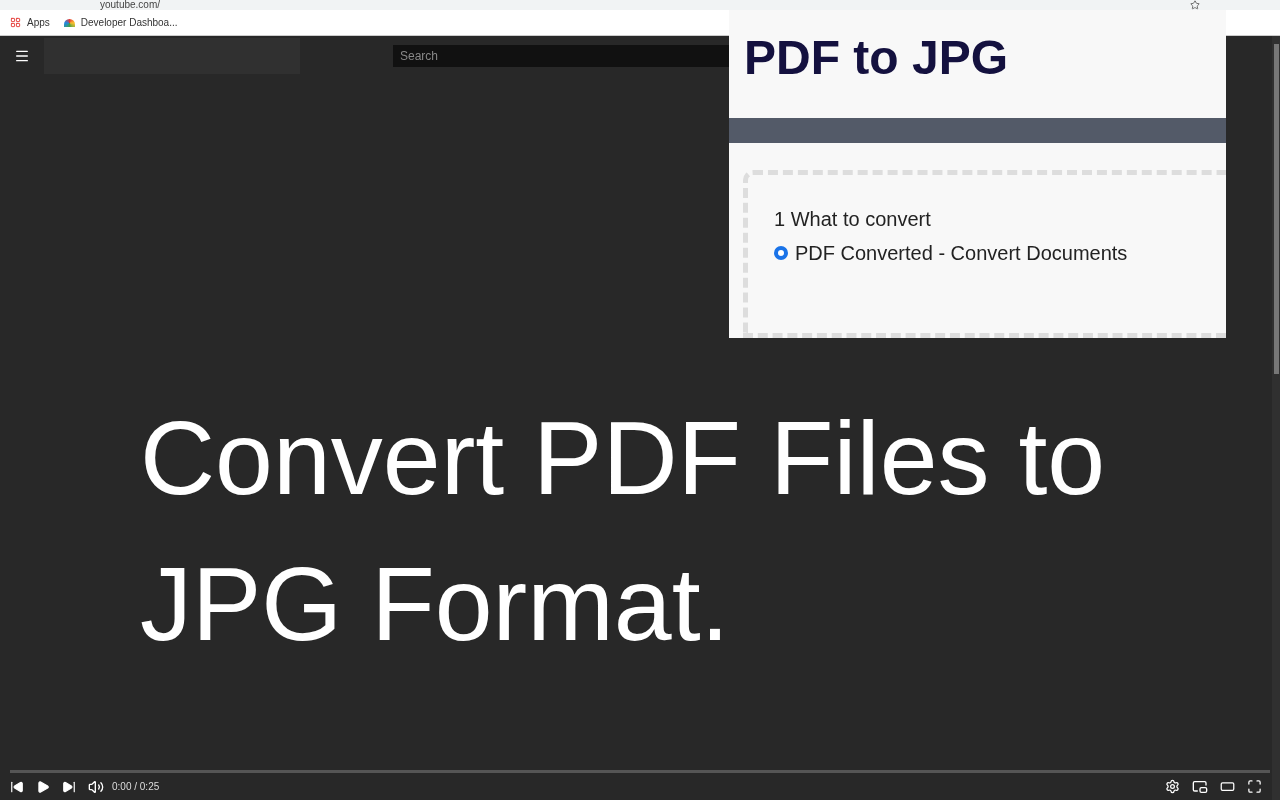 The image size is (1280, 800). I want to click on step-heading: 1 What to convert, so click(853, 219).